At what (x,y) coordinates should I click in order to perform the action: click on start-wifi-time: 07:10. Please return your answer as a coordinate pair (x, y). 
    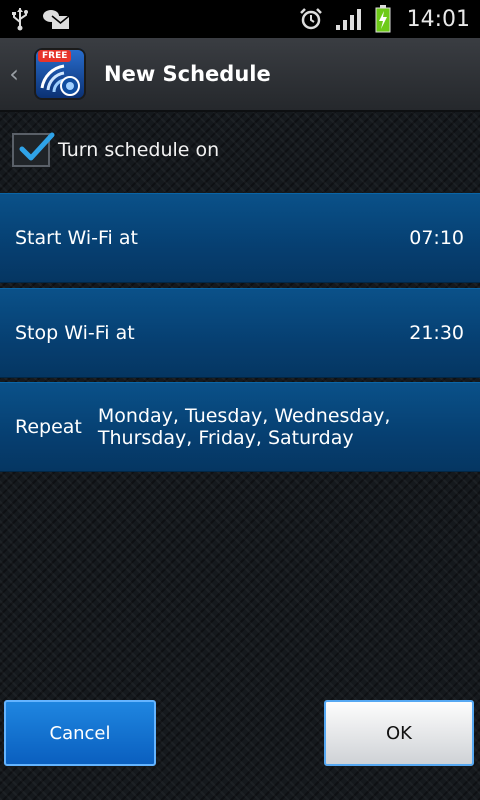
    Looking at the image, I should click on (436, 238).